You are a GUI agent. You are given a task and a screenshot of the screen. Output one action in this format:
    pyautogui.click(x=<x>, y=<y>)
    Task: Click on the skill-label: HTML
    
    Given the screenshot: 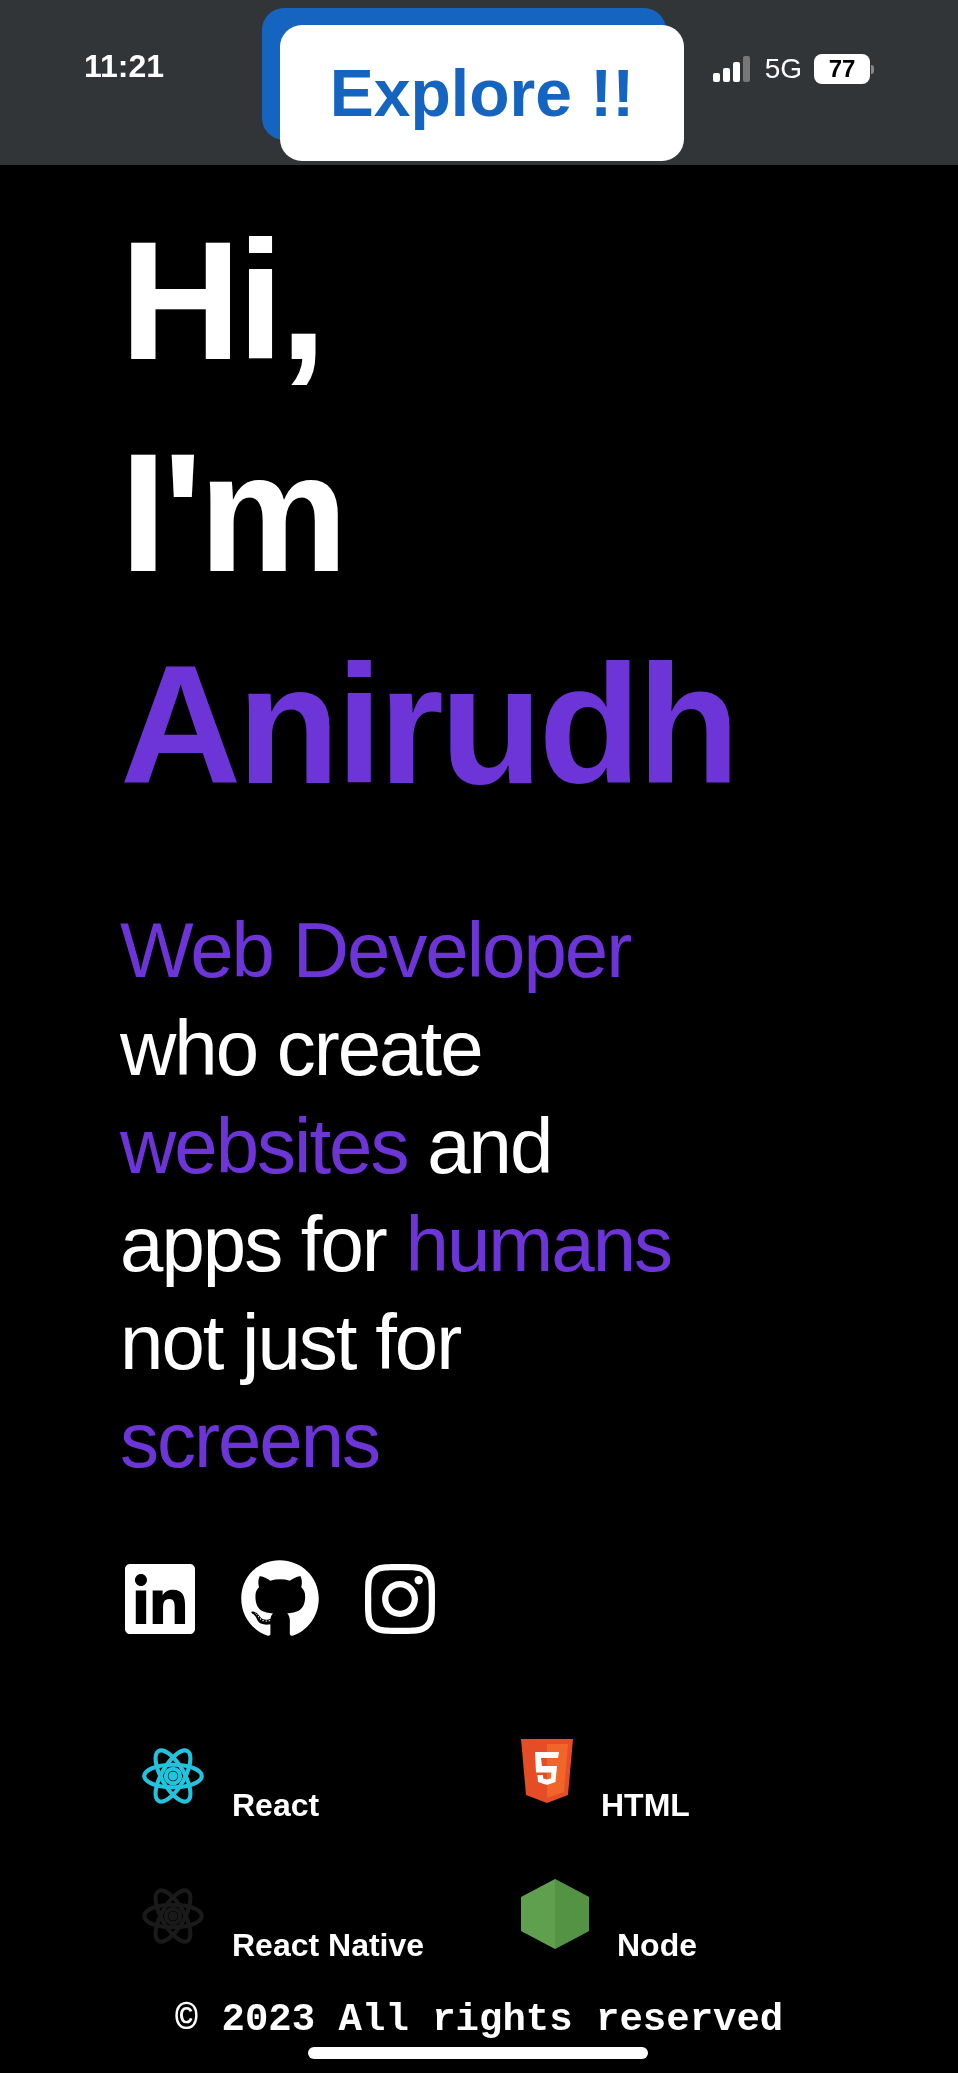 What is the action you would take?
    pyautogui.click(x=645, y=1805)
    